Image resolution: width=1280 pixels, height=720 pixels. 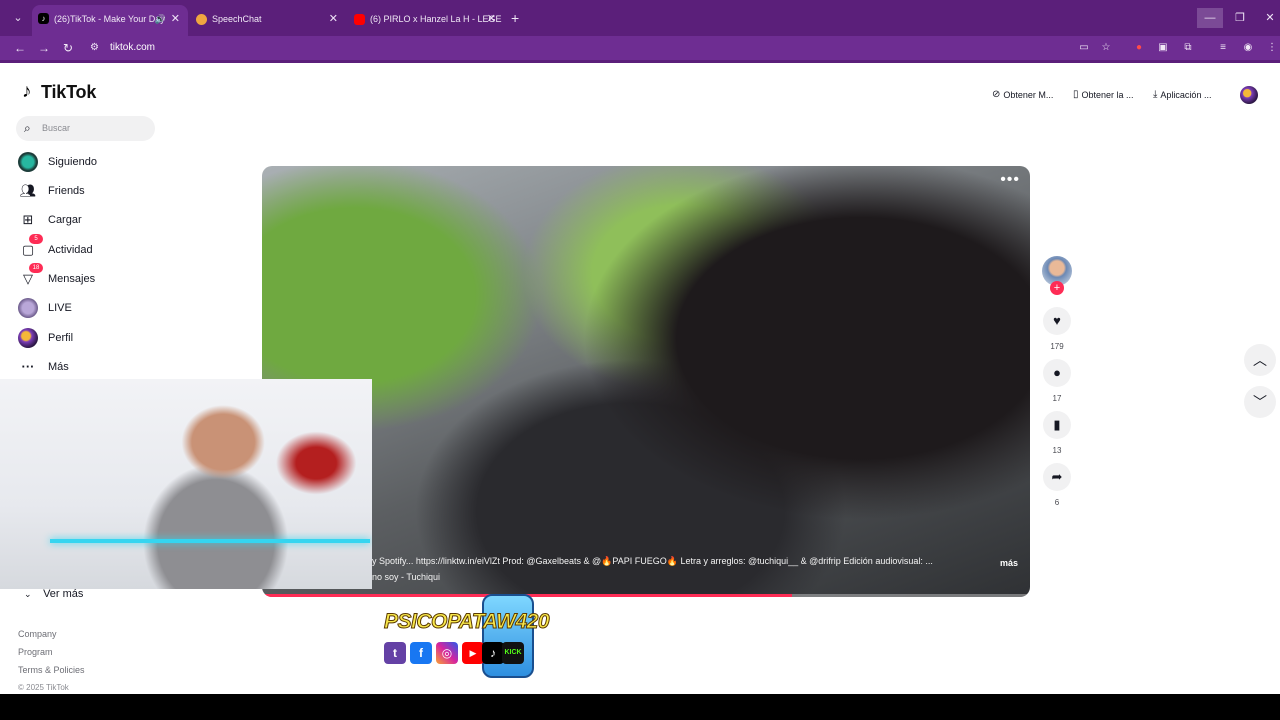 I want to click on heart-icon: ♥, so click(x=1057, y=320).